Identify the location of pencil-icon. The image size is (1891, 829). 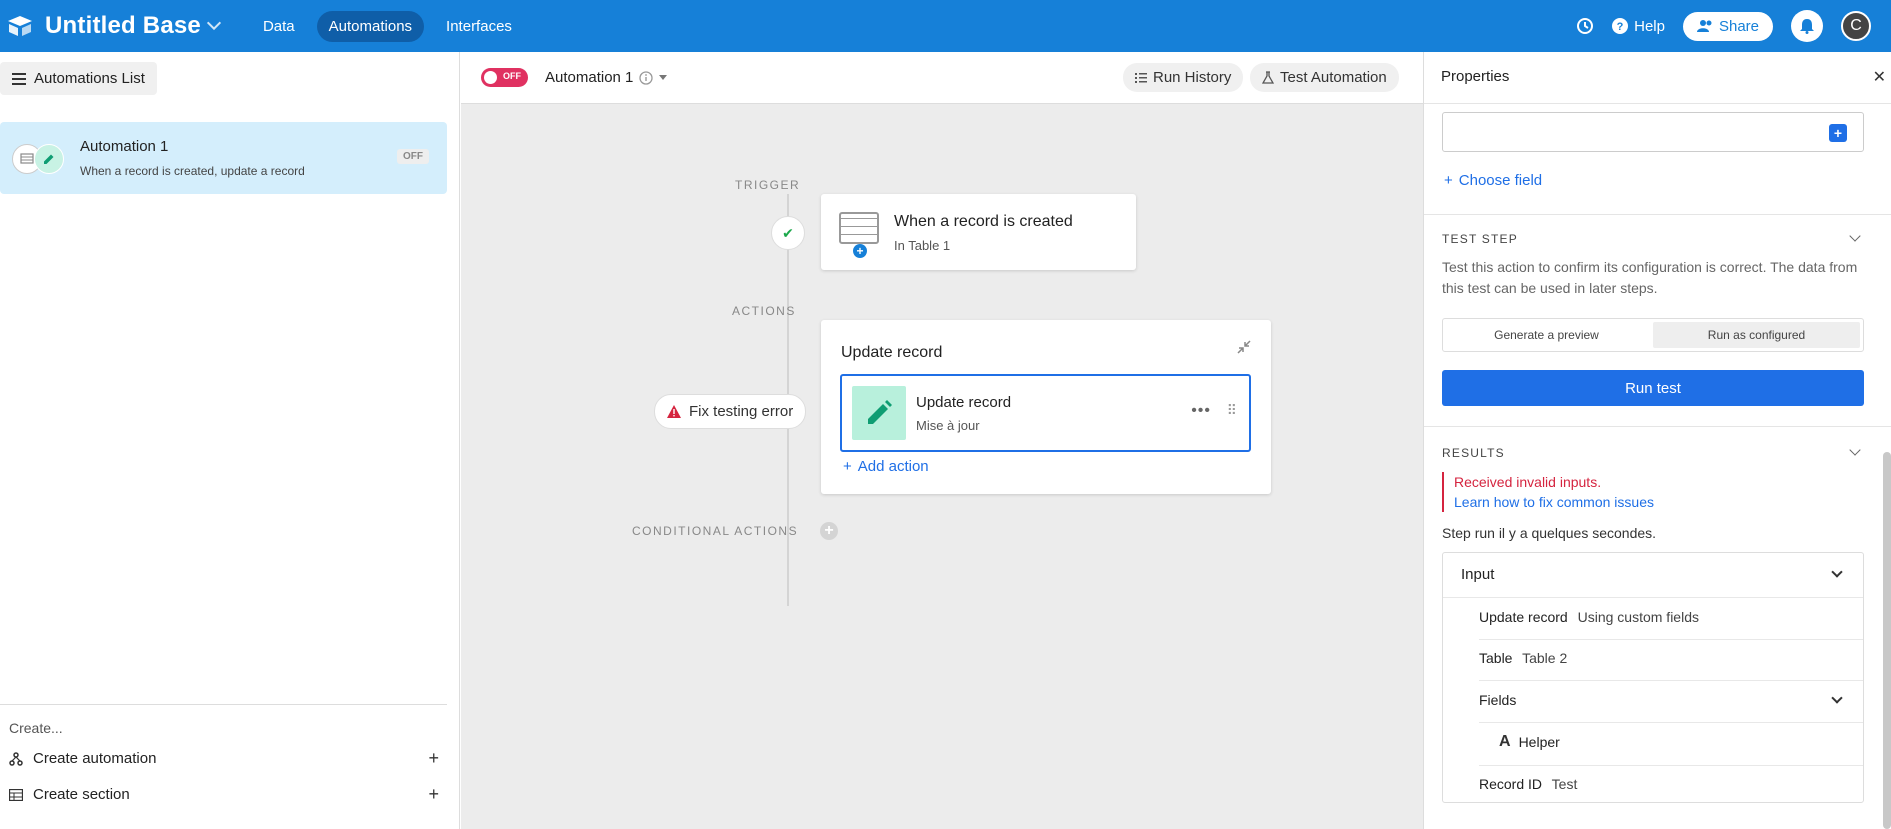
(879, 413).